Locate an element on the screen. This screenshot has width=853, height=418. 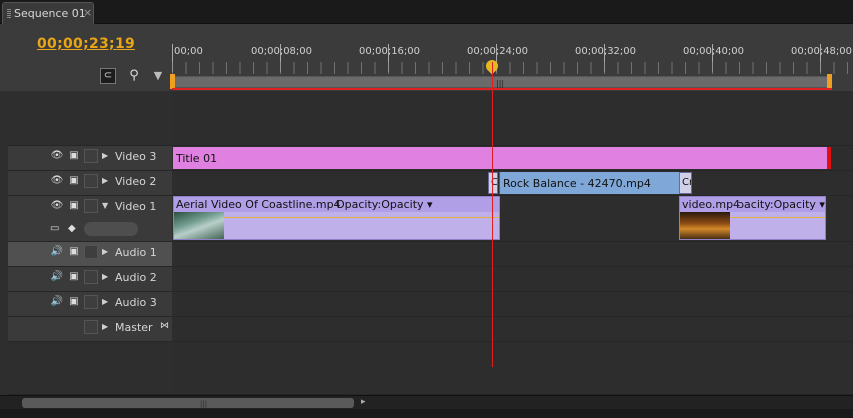
clip-label: Rock Balance - 42470.mp4 is located at coordinates (577, 183).